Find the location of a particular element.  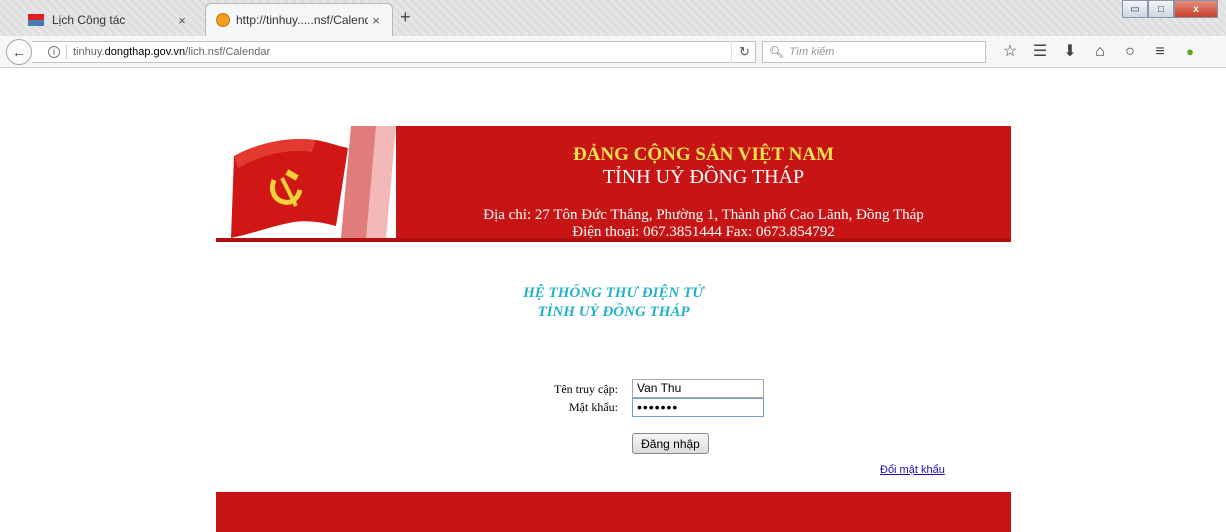

reading-list-icon: ☰ is located at coordinates (1040, 52).